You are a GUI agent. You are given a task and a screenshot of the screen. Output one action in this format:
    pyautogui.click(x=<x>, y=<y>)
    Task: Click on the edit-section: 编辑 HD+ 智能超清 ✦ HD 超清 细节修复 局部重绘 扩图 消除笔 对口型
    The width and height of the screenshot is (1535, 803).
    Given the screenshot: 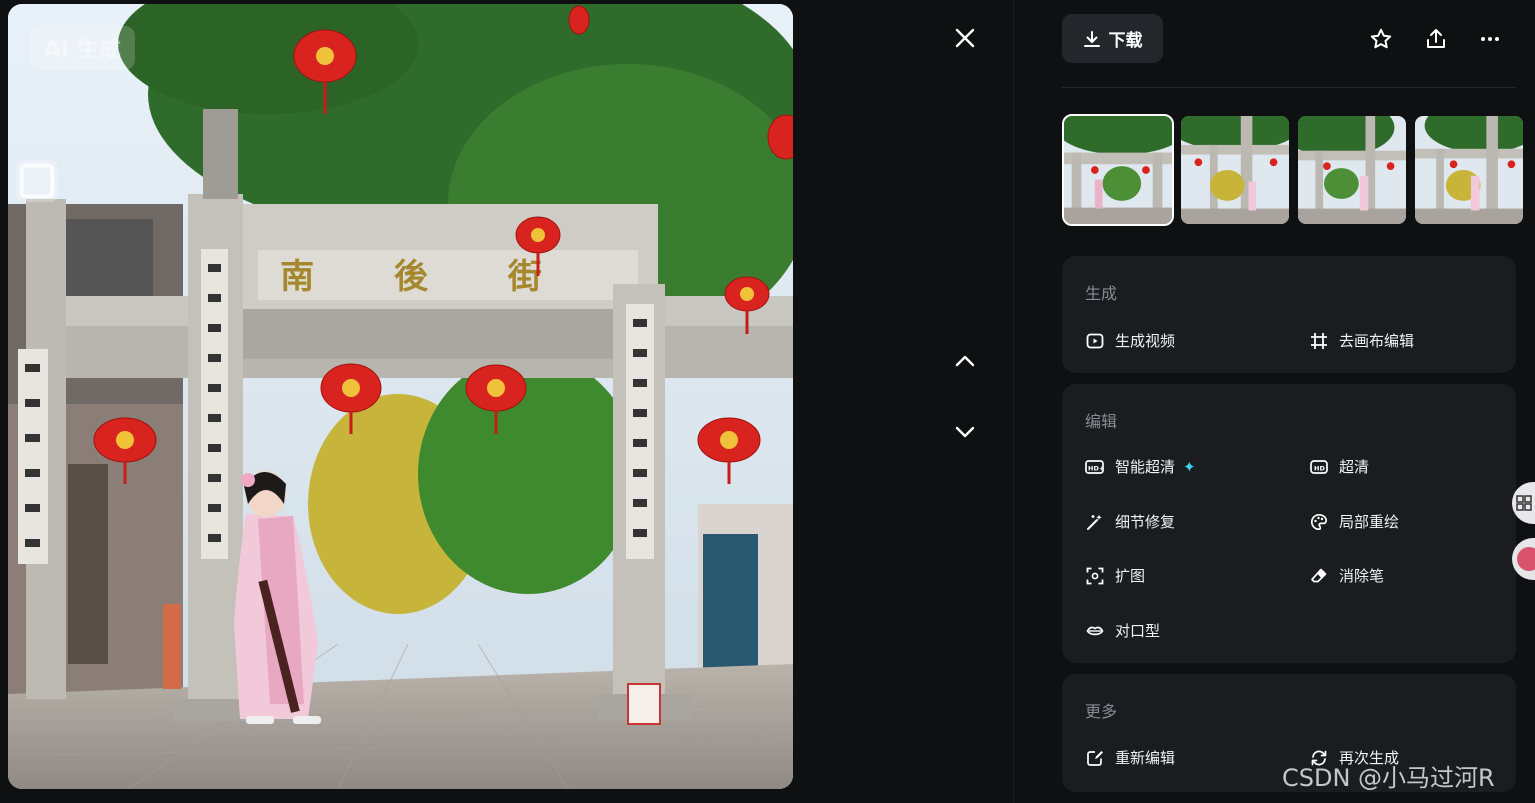 What is the action you would take?
    pyautogui.click(x=1289, y=523)
    